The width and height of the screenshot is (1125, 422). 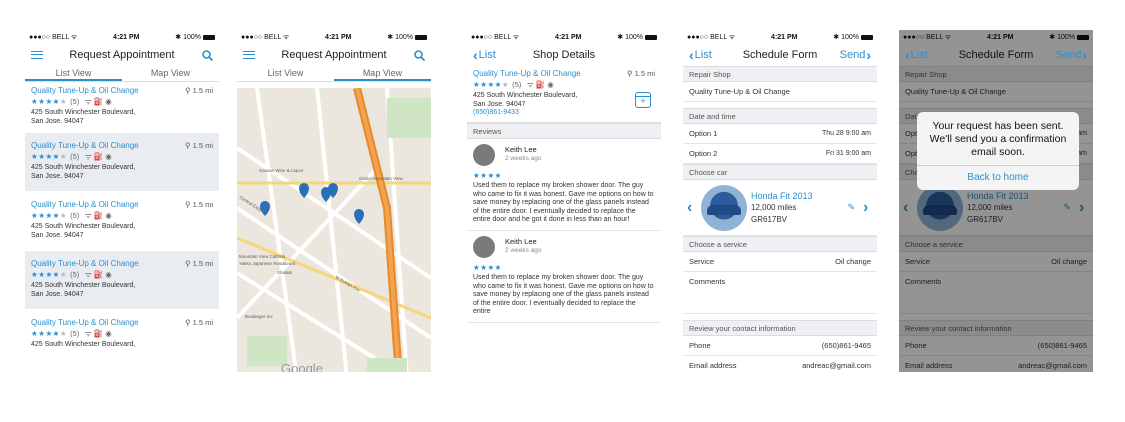 What do you see at coordinates (780, 328) in the screenshot?
I see `contact-header: Review your contact information` at bounding box center [780, 328].